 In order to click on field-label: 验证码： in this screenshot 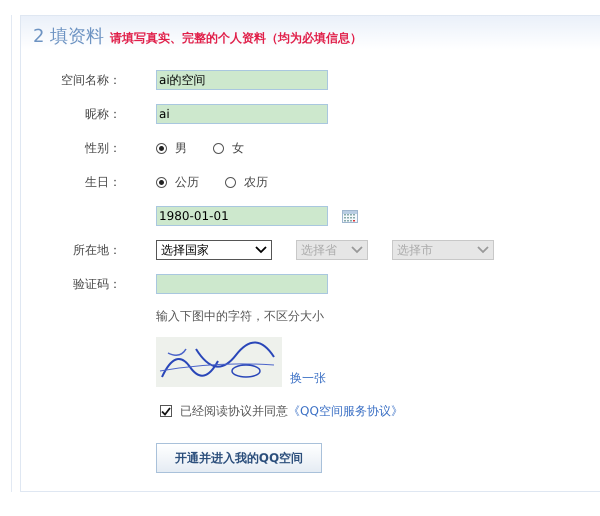, I will do `click(96, 284)`.